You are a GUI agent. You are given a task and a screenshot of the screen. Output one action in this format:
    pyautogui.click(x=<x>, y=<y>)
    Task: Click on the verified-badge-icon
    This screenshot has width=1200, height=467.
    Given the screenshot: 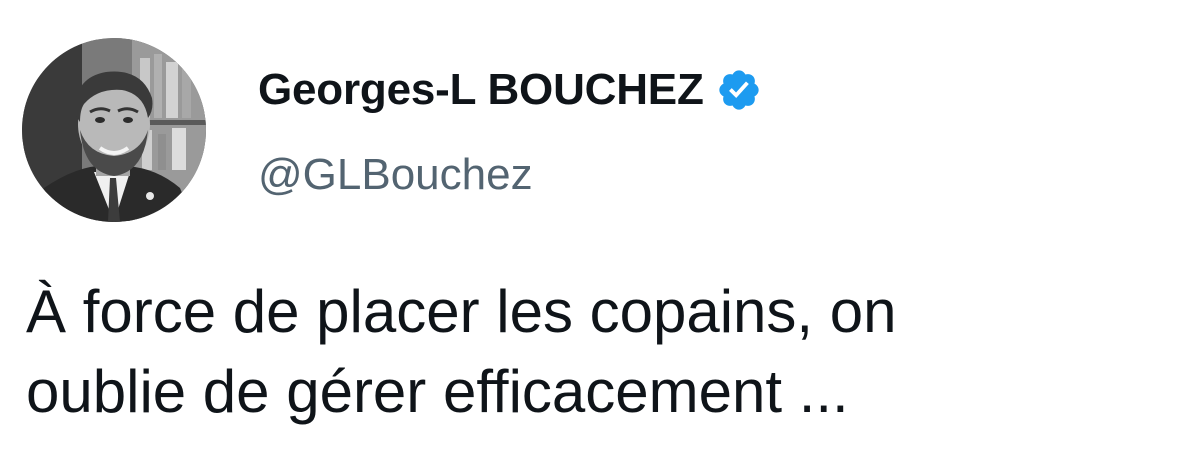 What is the action you would take?
    pyautogui.click(x=739, y=90)
    